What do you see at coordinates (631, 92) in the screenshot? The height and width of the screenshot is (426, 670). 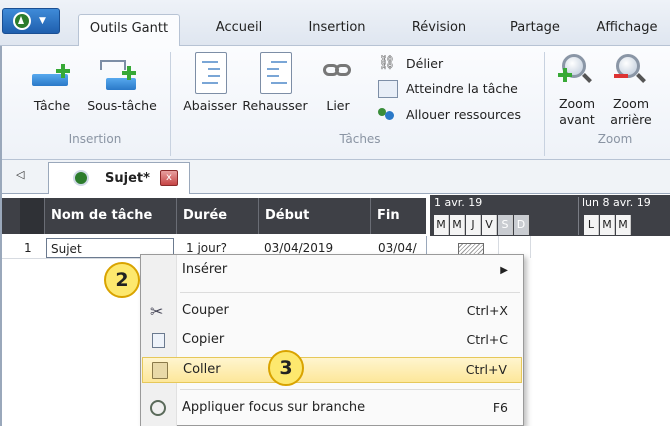 I see `zoom-out-button: Zoom arrière` at bounding box center [631, 92].